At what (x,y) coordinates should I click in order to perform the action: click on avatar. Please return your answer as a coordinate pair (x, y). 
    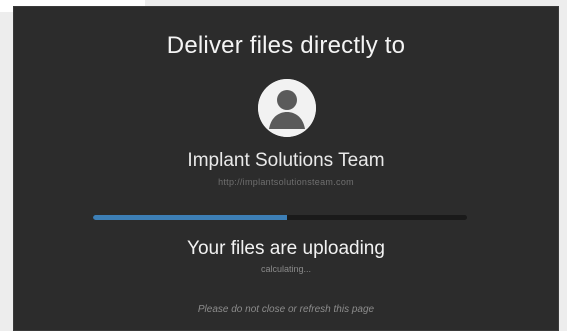
    Looking at the image, I should click on (287, 108).